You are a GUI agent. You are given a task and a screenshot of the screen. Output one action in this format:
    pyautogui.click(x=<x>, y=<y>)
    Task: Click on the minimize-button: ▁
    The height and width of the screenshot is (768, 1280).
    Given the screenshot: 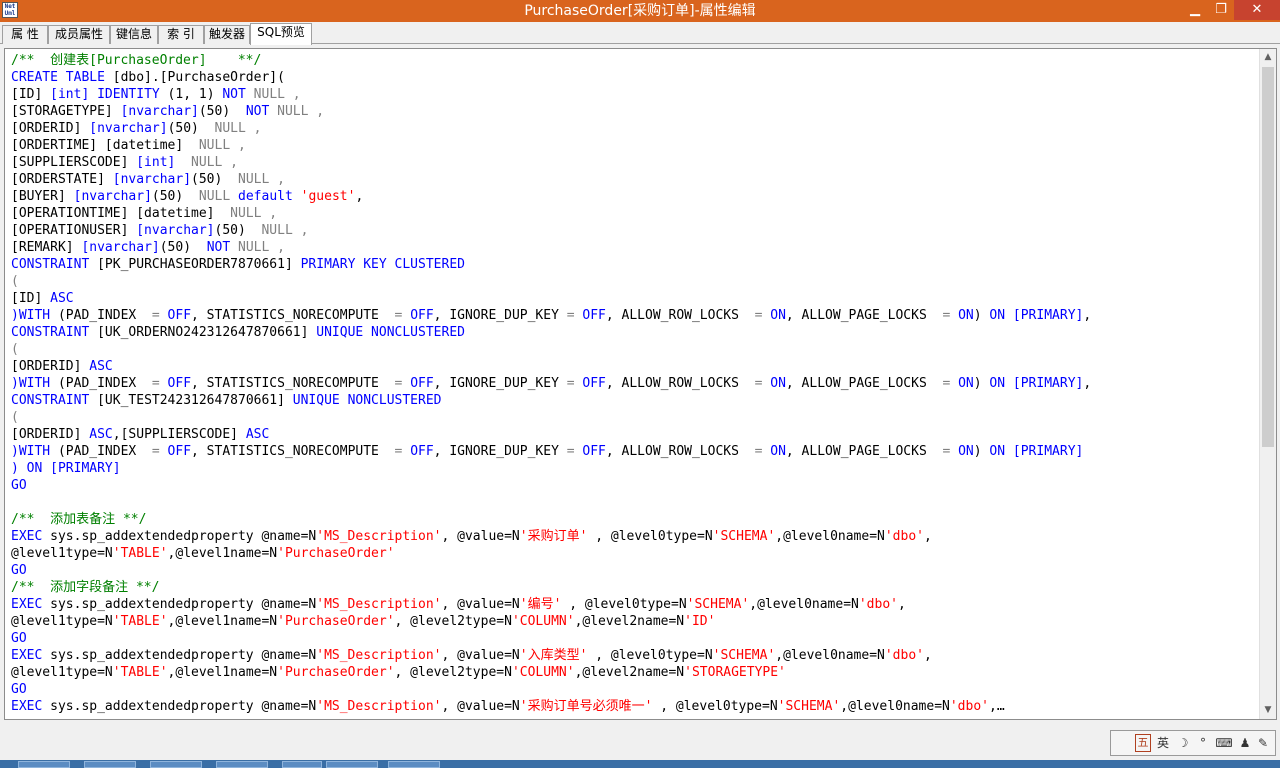 What is the action you would take?
    pyautogui.click(x=1195, y=10)
    